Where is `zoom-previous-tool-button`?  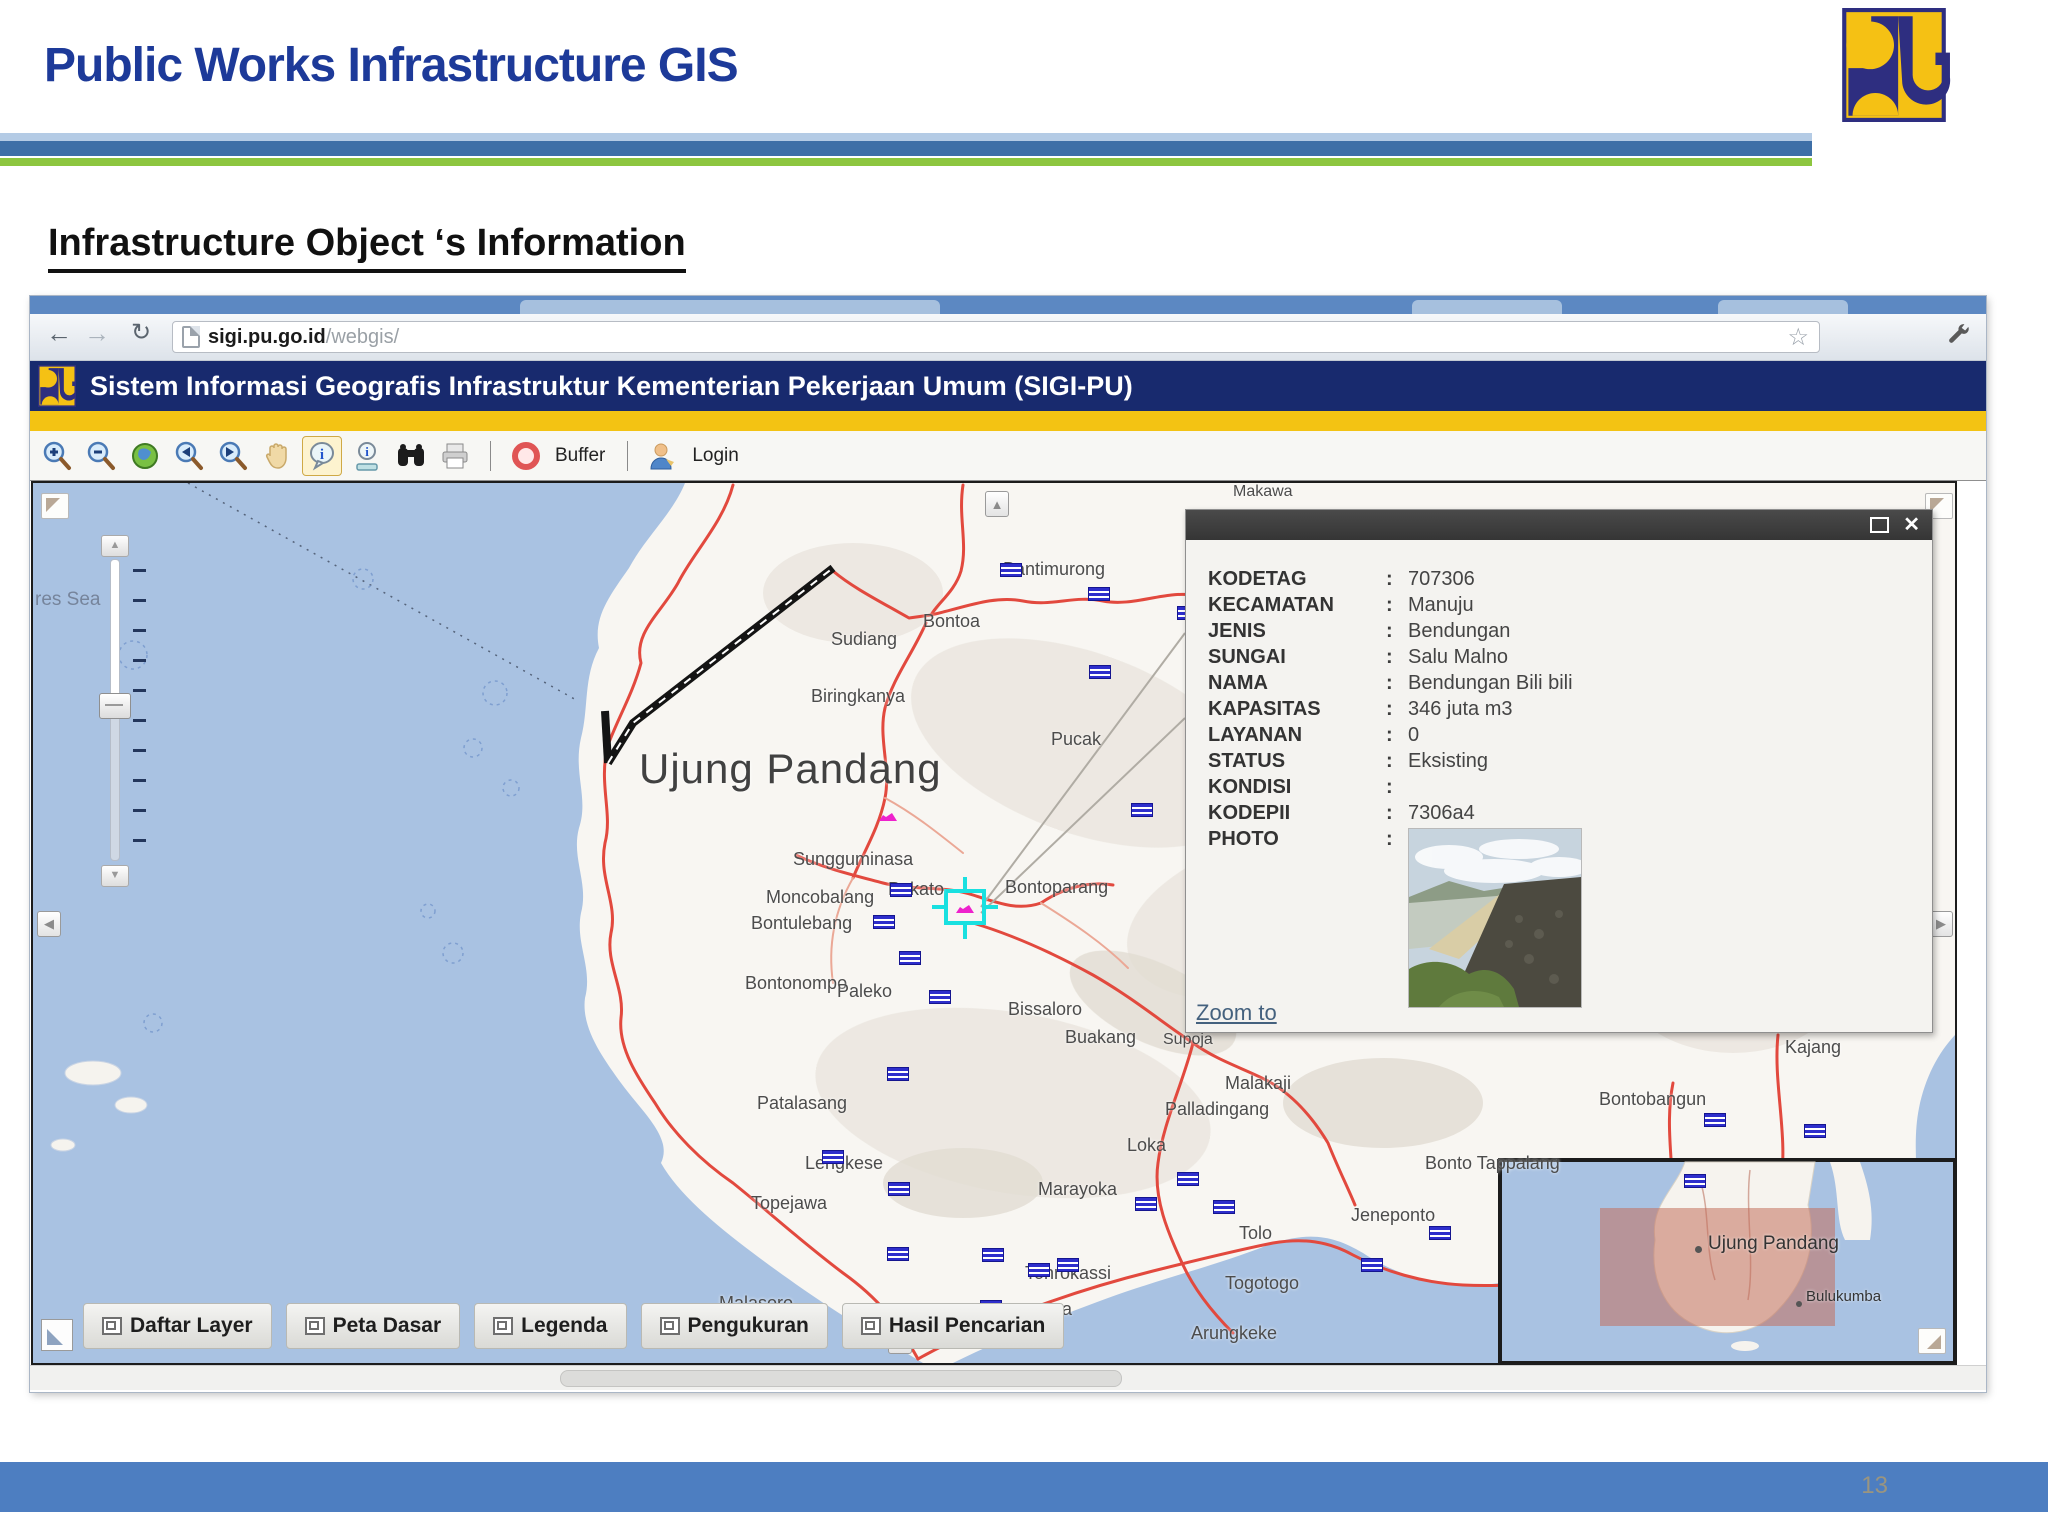
zoom-previous-tool-button is located at coordinates (189, 456).